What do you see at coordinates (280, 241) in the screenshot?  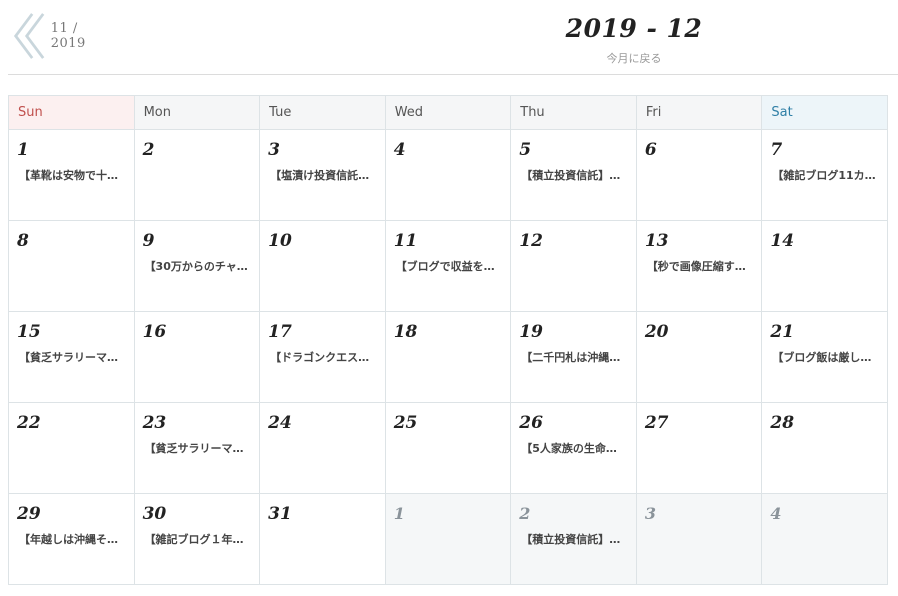 I see `day-number: 10` at bounding box center [280, 241].